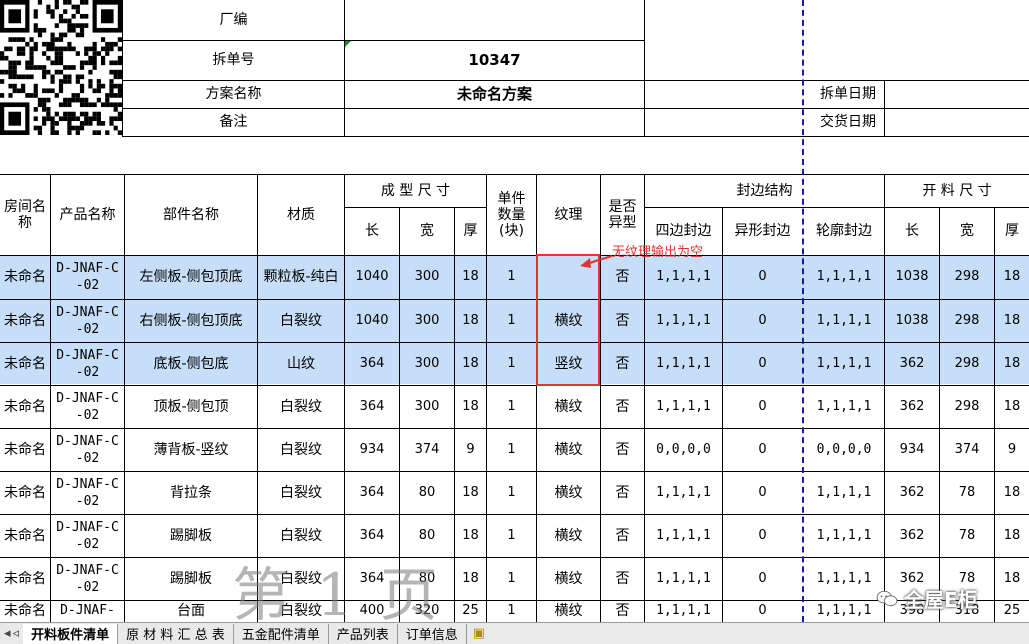  I want to click on cell-edge4: 0,0,0,0, so click(683, 450).